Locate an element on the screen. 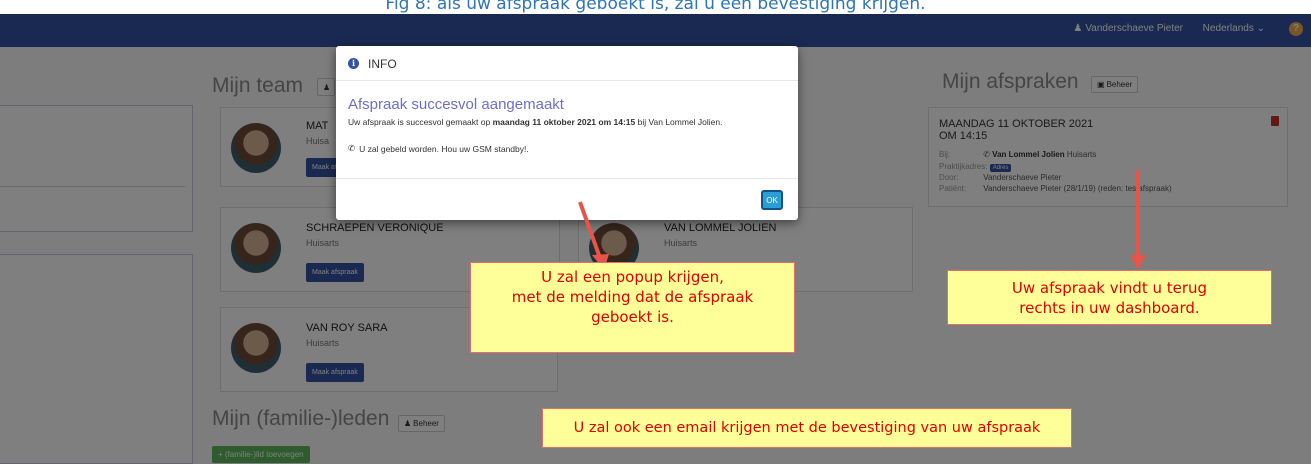 Image resolution: width=1311 pixels, height=464 pixels. dashboard-callout-line1: Uw afspraak vindt u terug is located at coordinates (1109, 288).